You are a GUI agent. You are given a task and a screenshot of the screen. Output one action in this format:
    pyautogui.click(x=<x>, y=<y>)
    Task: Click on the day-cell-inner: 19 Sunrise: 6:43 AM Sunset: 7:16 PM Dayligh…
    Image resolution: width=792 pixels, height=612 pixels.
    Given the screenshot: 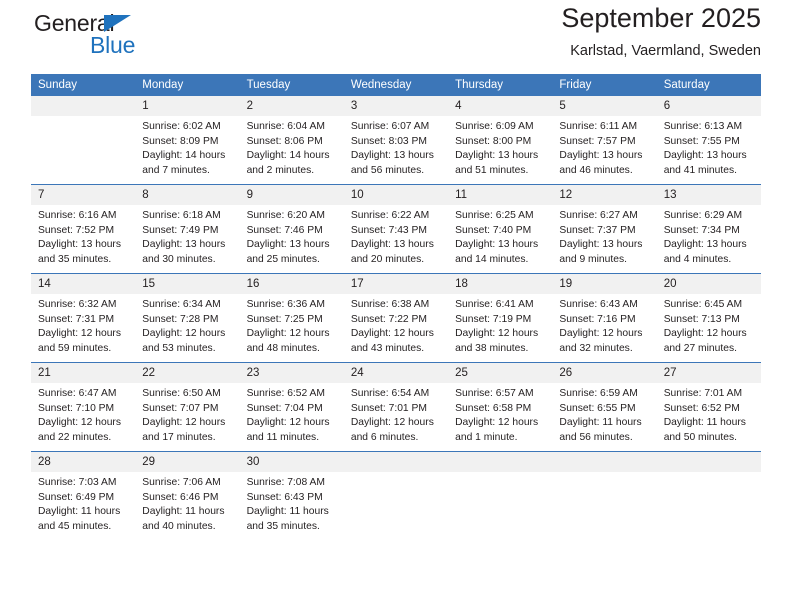 What is the action you would take?
    pyautogui.click(x=604, y=318)
    